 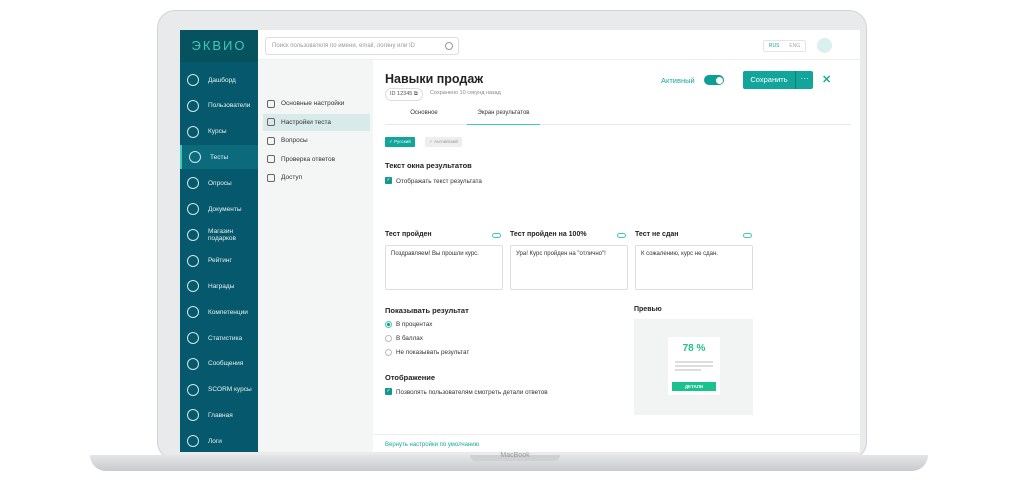 I want to click on sidebar-item-label: Рейтинг, so click(x=220, y=261).